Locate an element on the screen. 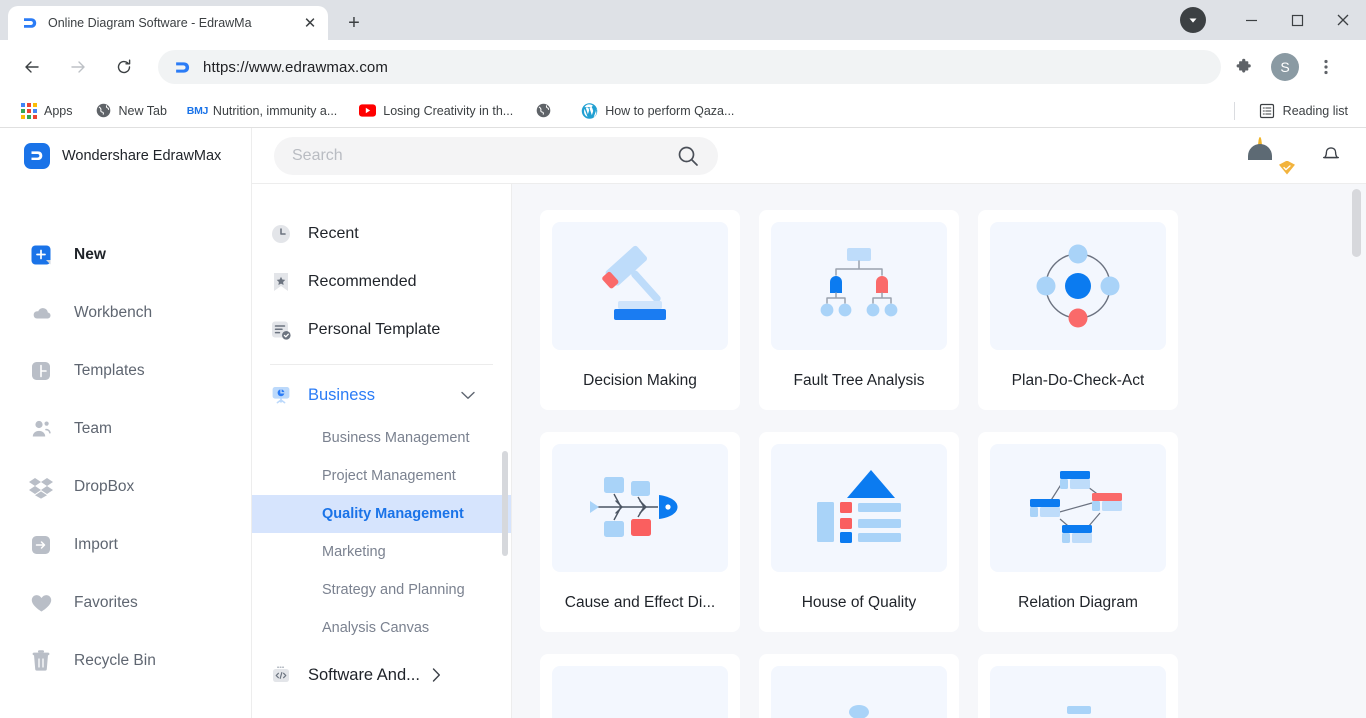  globe-icon is located at coordinates (103, 110).